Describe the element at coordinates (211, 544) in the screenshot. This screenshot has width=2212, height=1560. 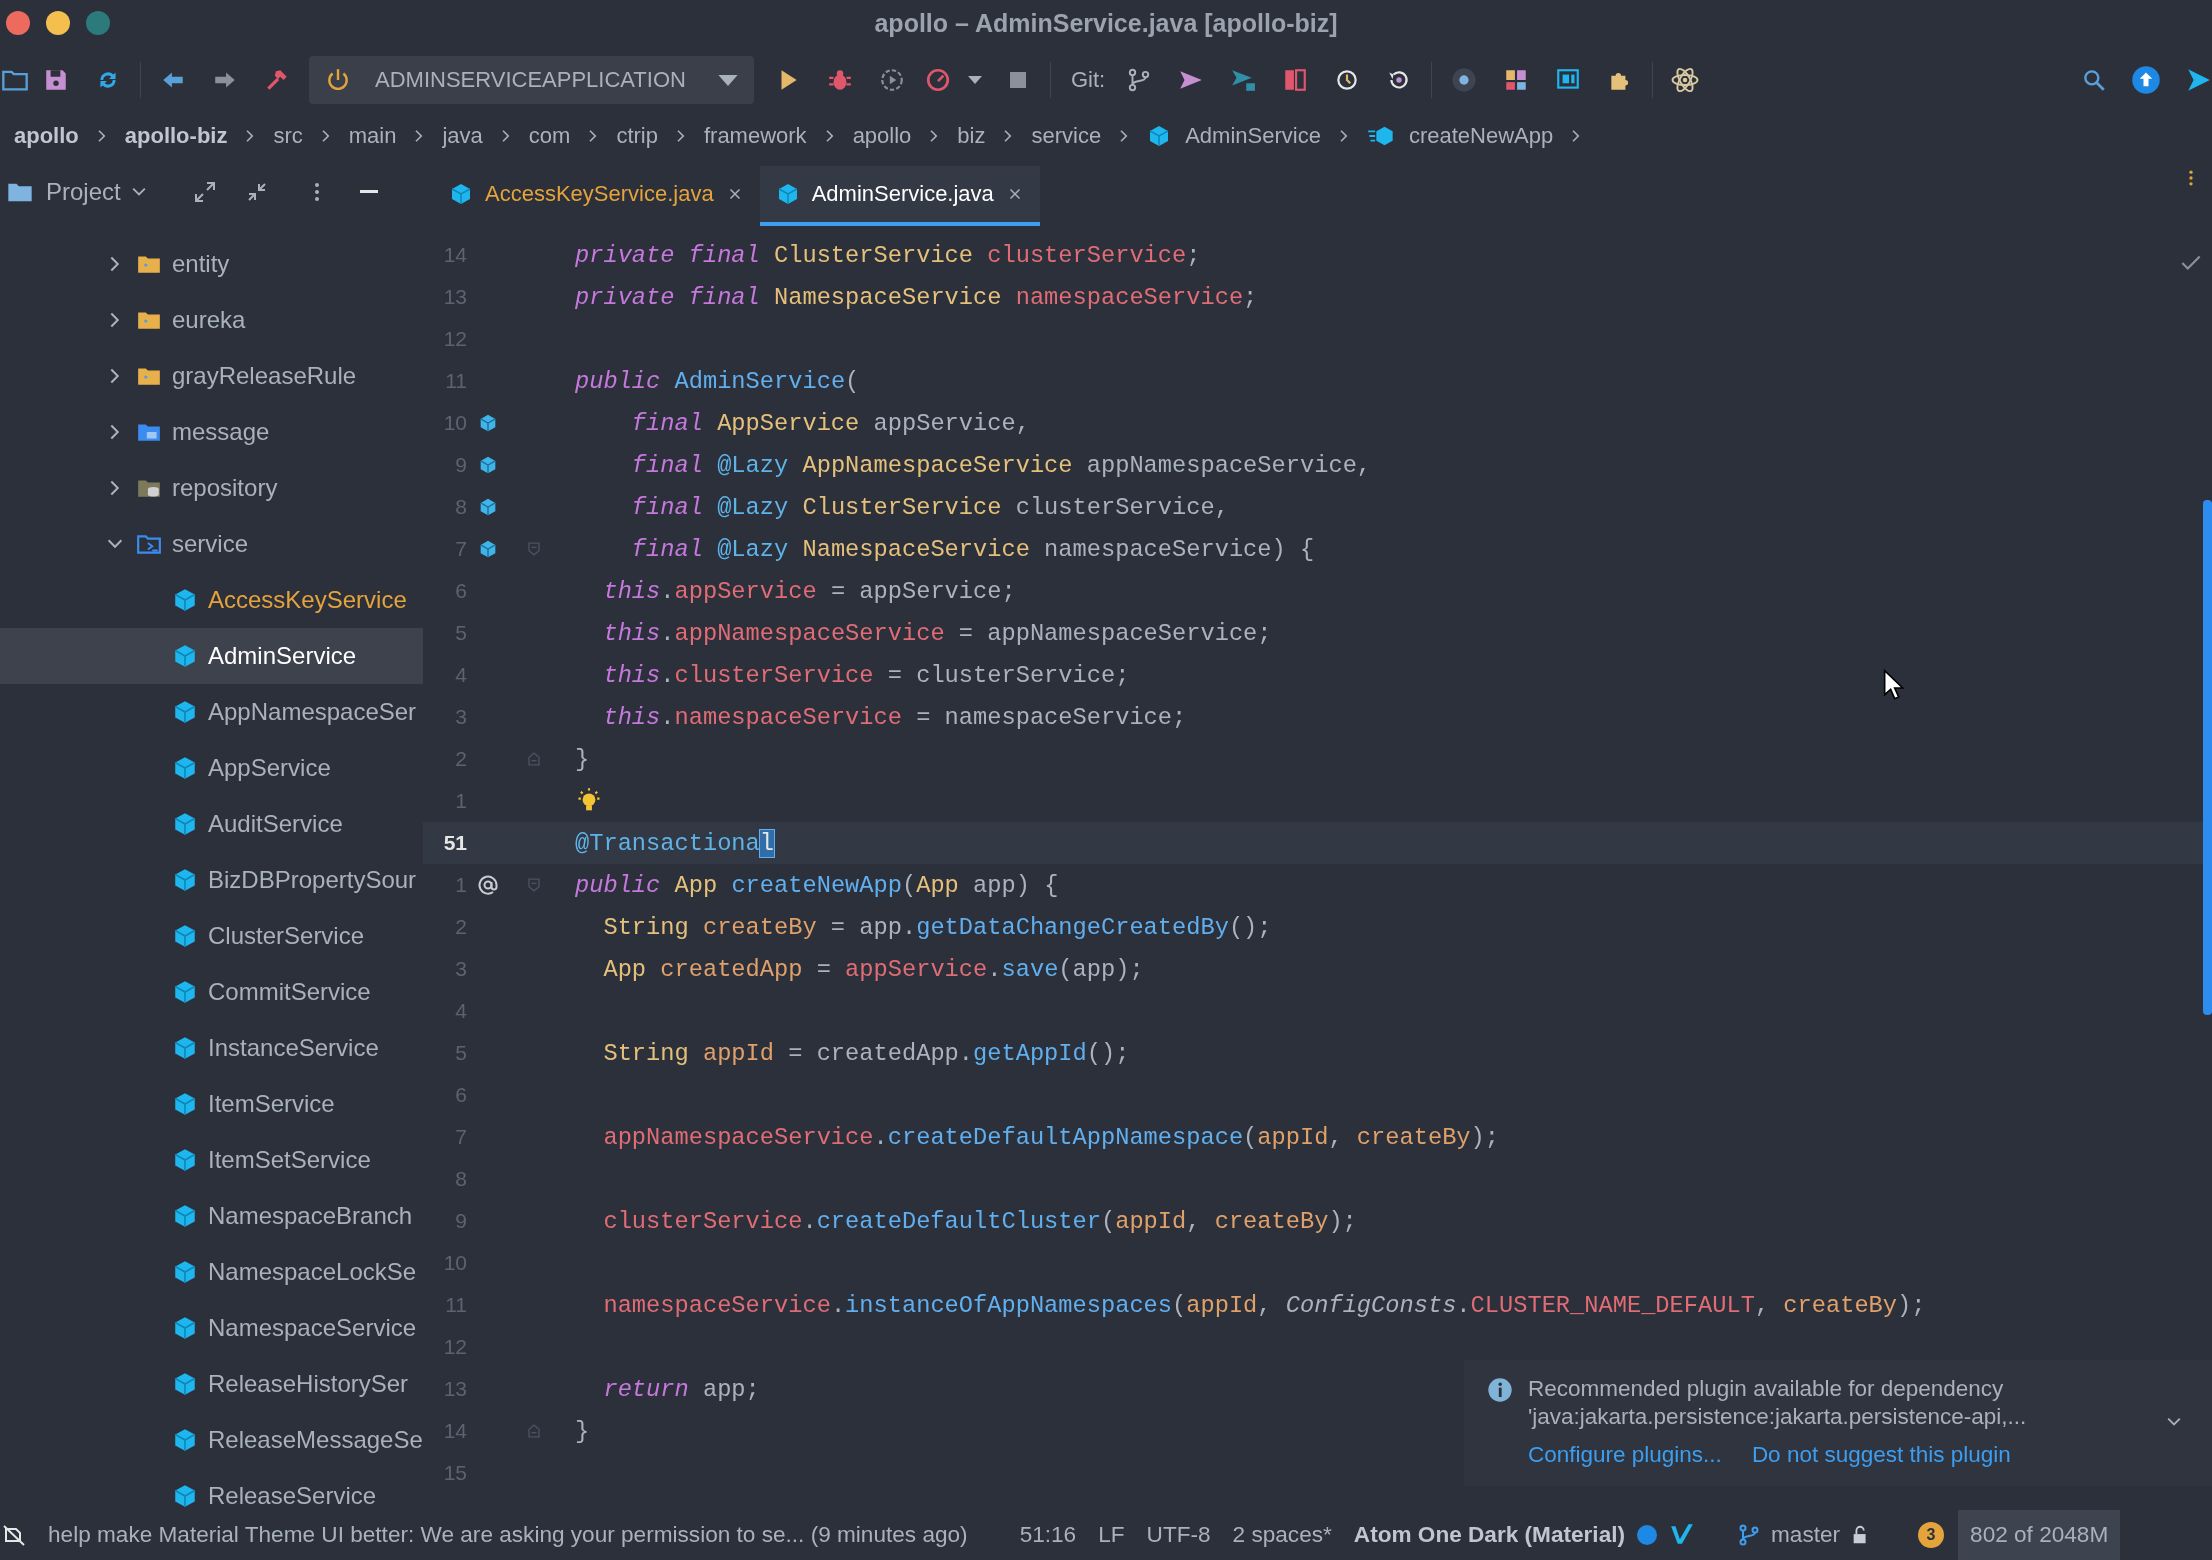
I see `tree-item: service` at that location.